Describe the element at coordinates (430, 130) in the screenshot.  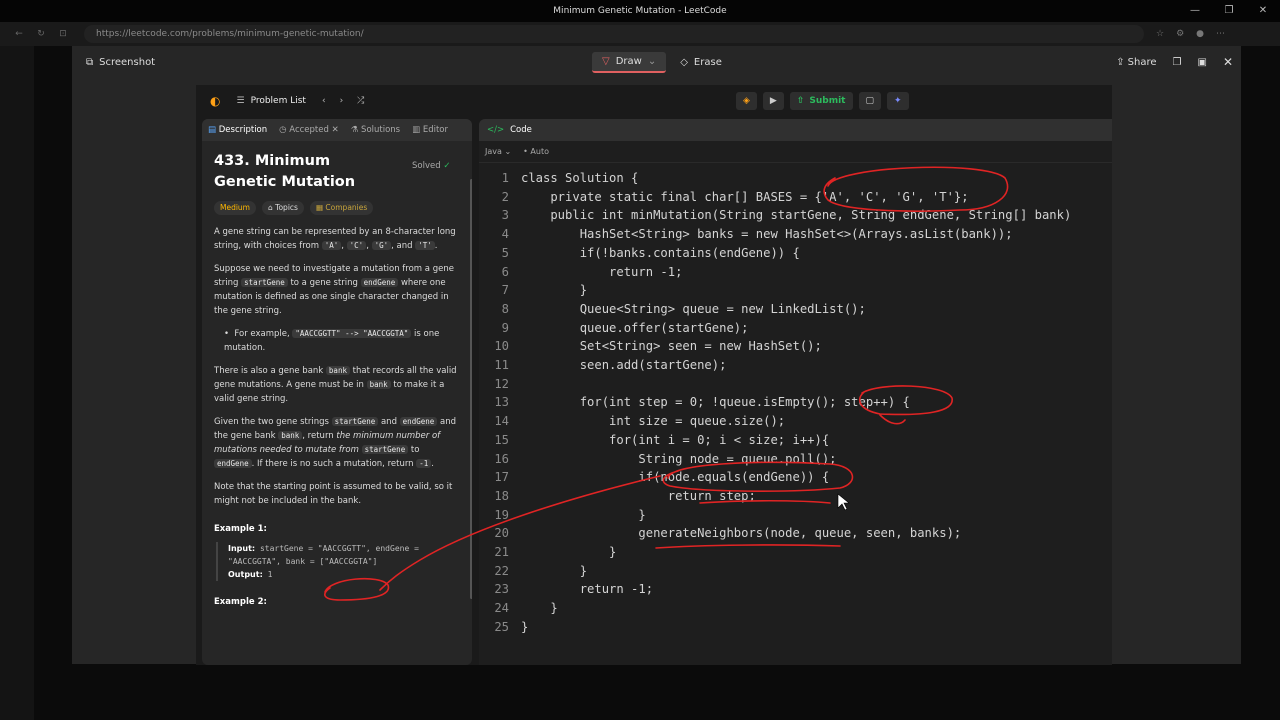
I see `tab-editorial: ▥ Editor` at that location.